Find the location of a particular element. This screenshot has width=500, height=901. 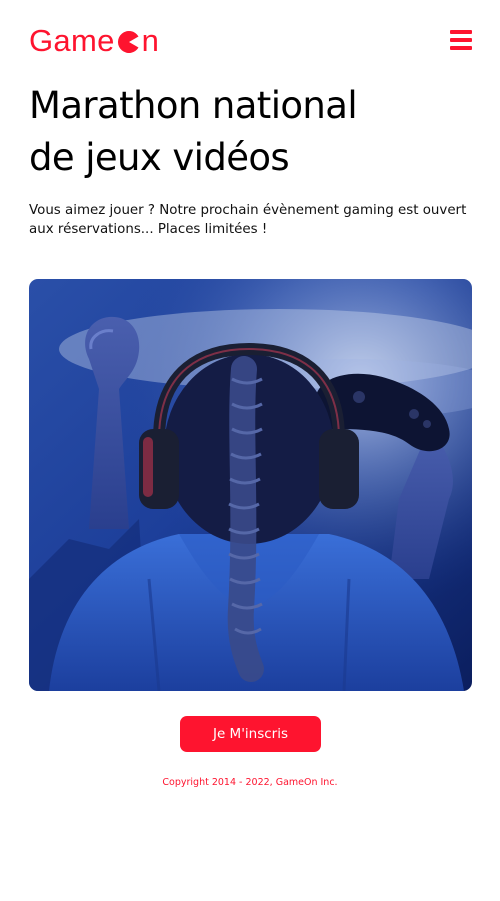

logo-text-n: n is located at coordinates (150, 40).